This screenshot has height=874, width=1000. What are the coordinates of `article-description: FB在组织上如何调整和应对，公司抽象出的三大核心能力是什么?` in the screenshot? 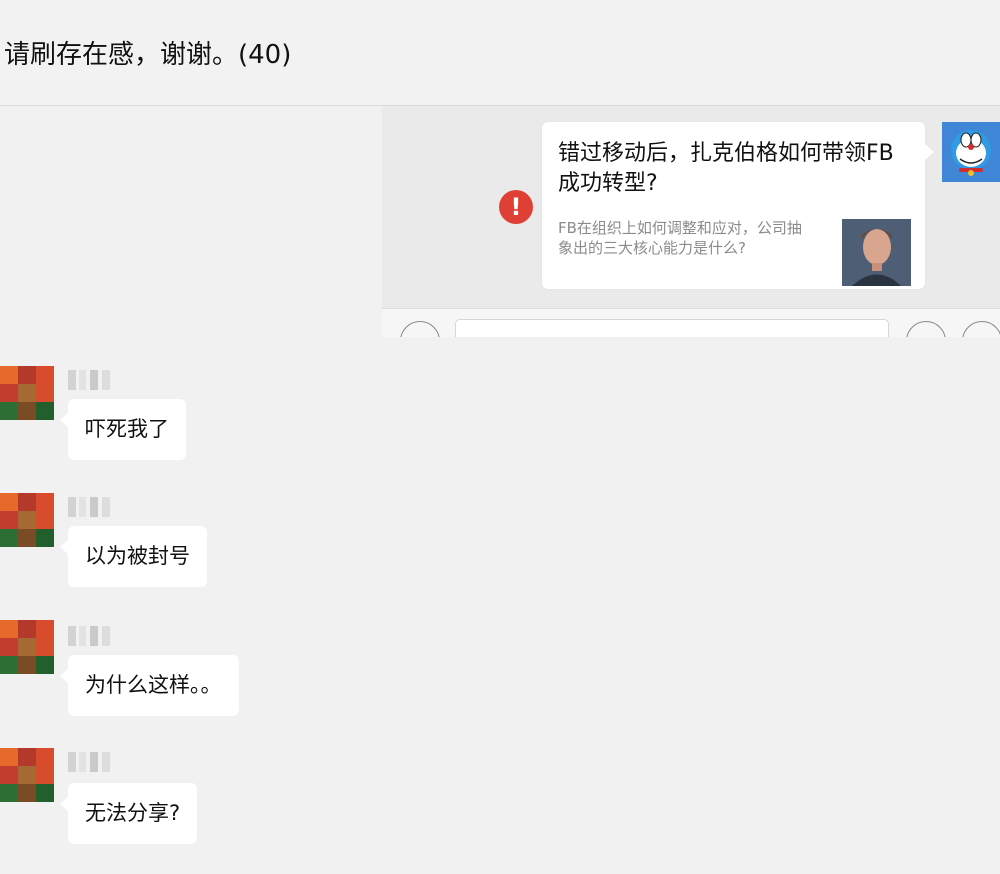 It's located at (680, 238).